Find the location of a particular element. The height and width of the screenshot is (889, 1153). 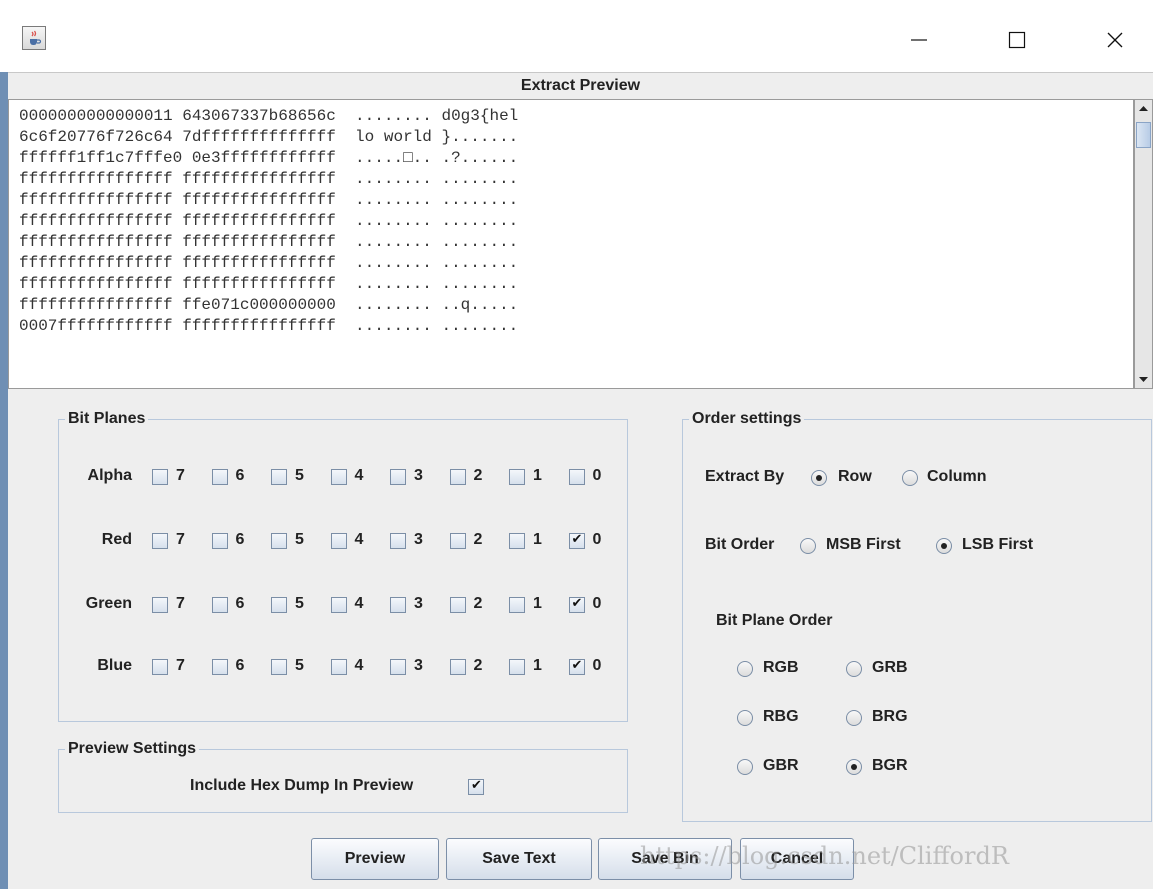

cancel-button: Cancel is located at coordinates (797, 859).